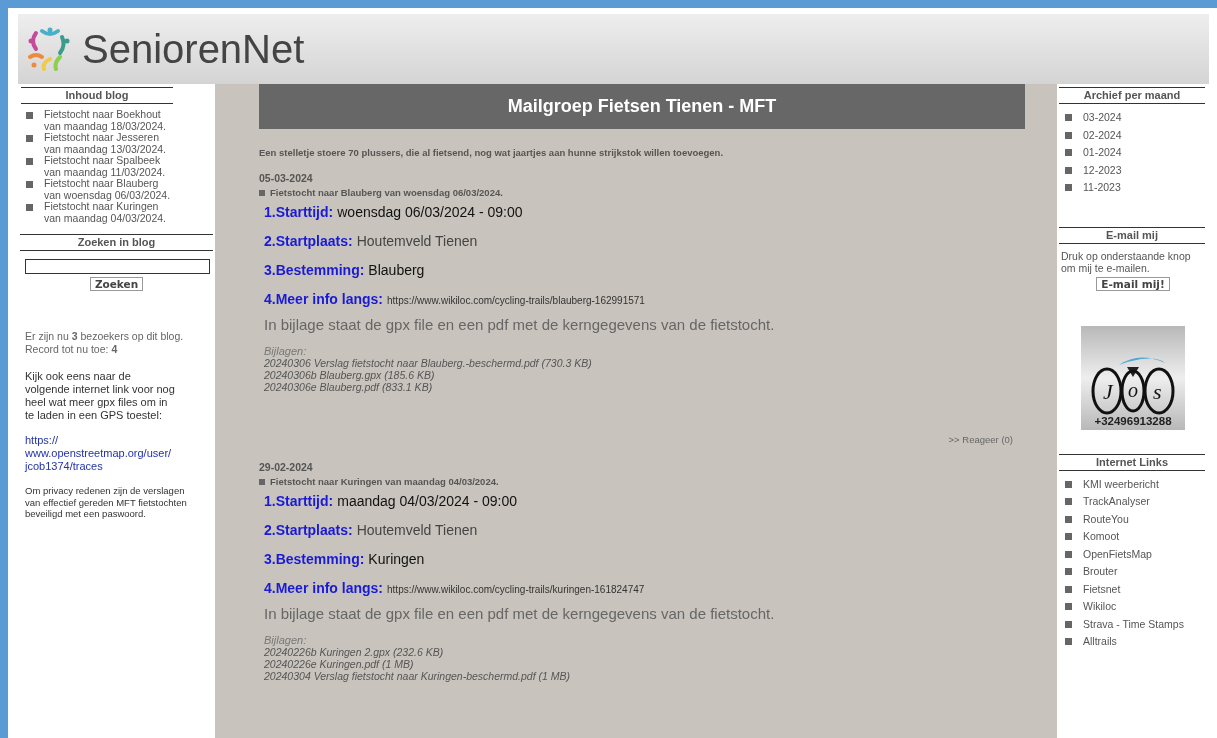  I want to click on attachment-link: 20240306e Blauberg.pdf (833.1 KB), so click(644, 387).